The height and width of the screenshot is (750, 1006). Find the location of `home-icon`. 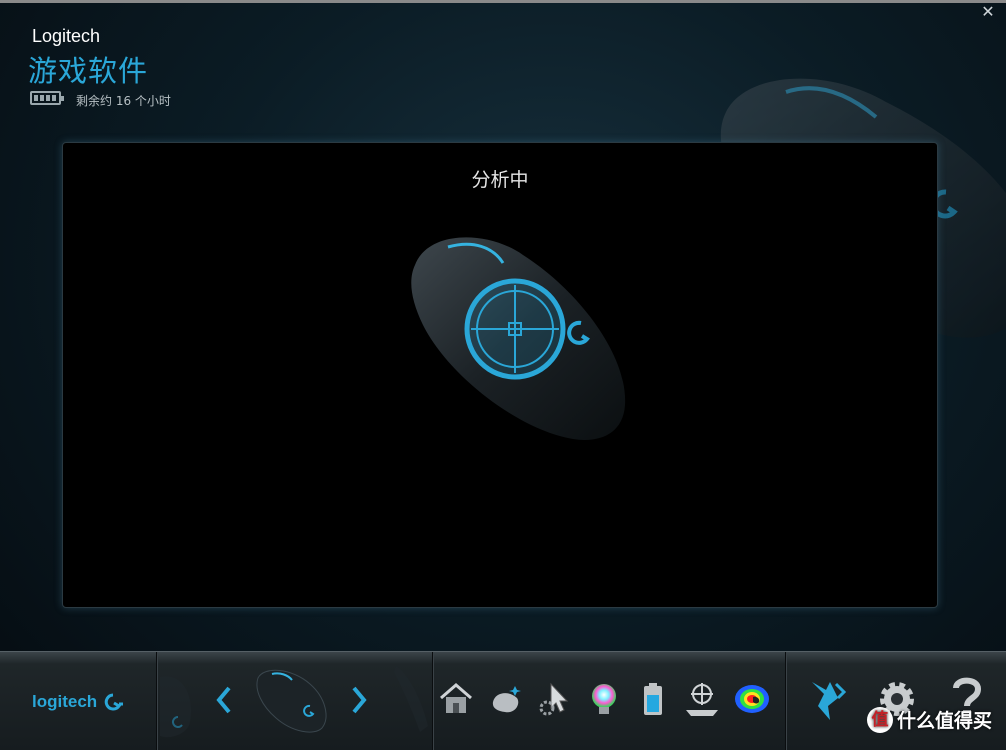

home-icon is located at coordinates (456, 699).